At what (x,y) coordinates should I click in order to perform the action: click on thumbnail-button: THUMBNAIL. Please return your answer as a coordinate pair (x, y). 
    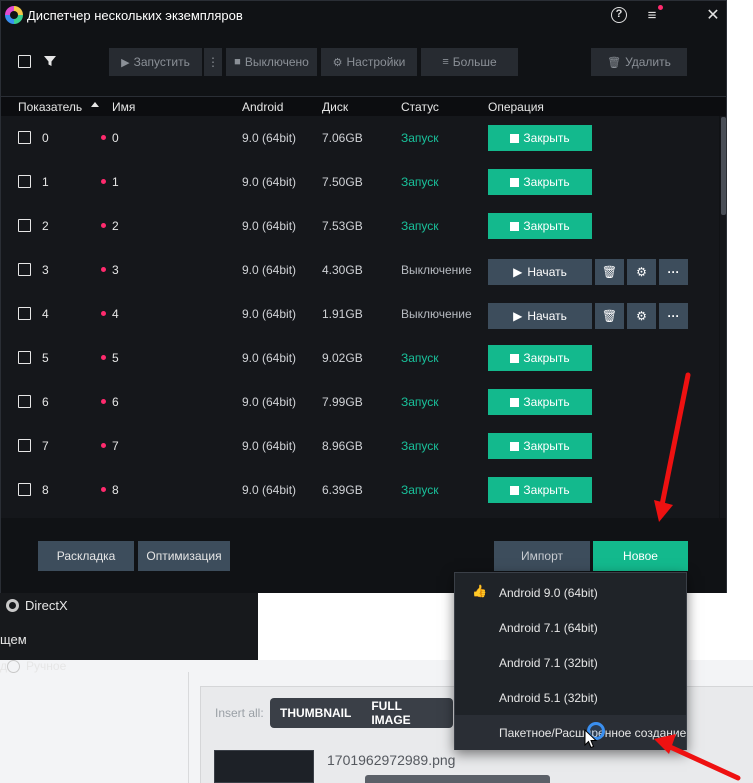
    Looking at the image, I should click on (315, 713).